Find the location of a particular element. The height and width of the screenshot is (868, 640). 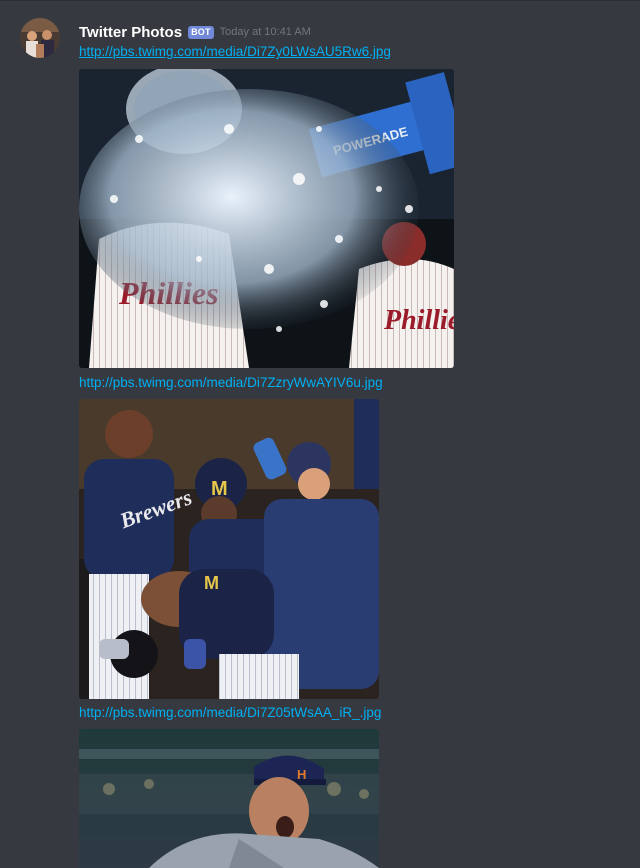

phillies-logo-right: Phillies is located at coordinates (418, 320).